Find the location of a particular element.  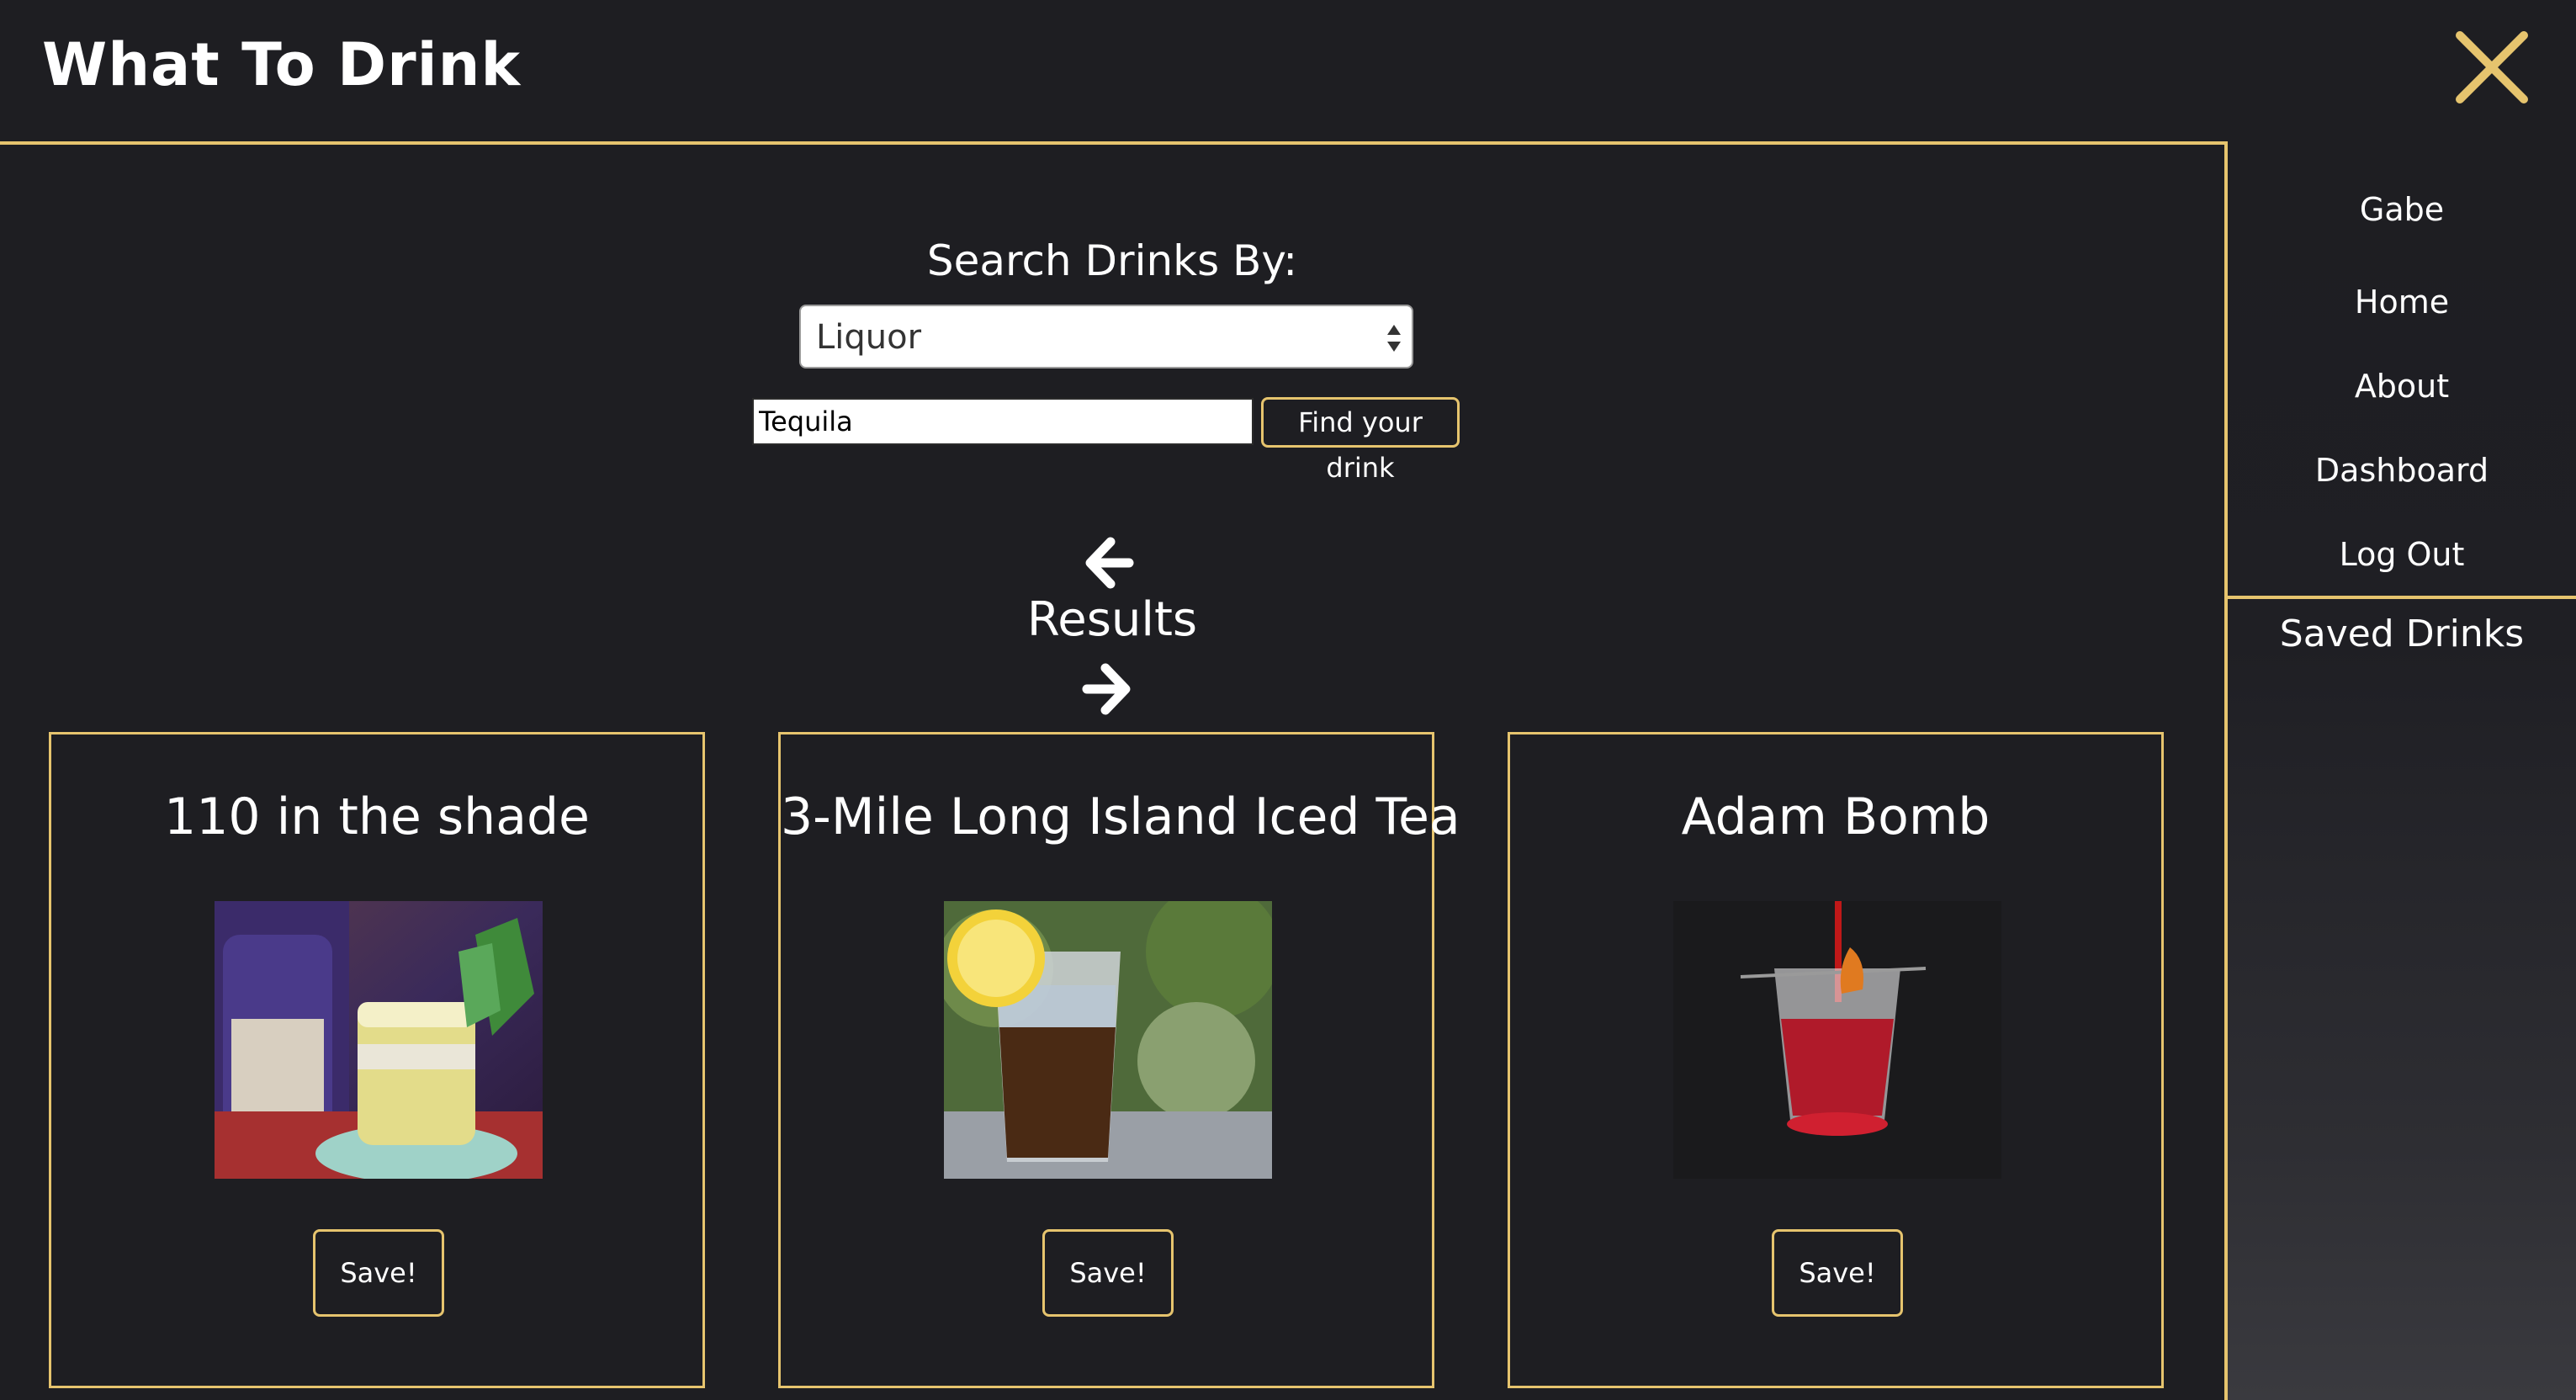

select-arrows-icon is located at coordinates (1394, 338).